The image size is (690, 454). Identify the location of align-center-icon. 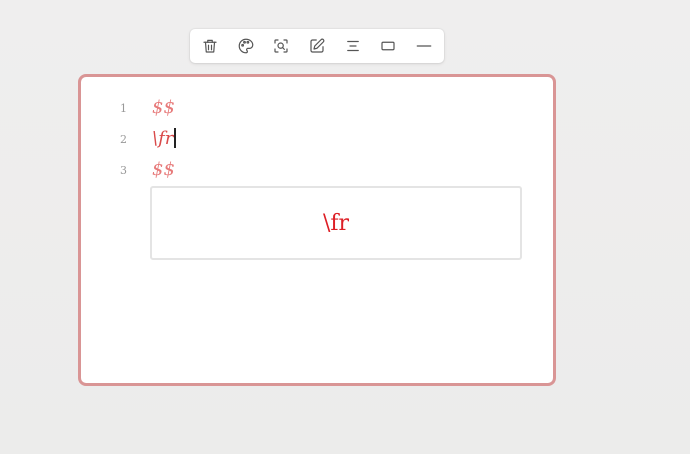
(352, 46).